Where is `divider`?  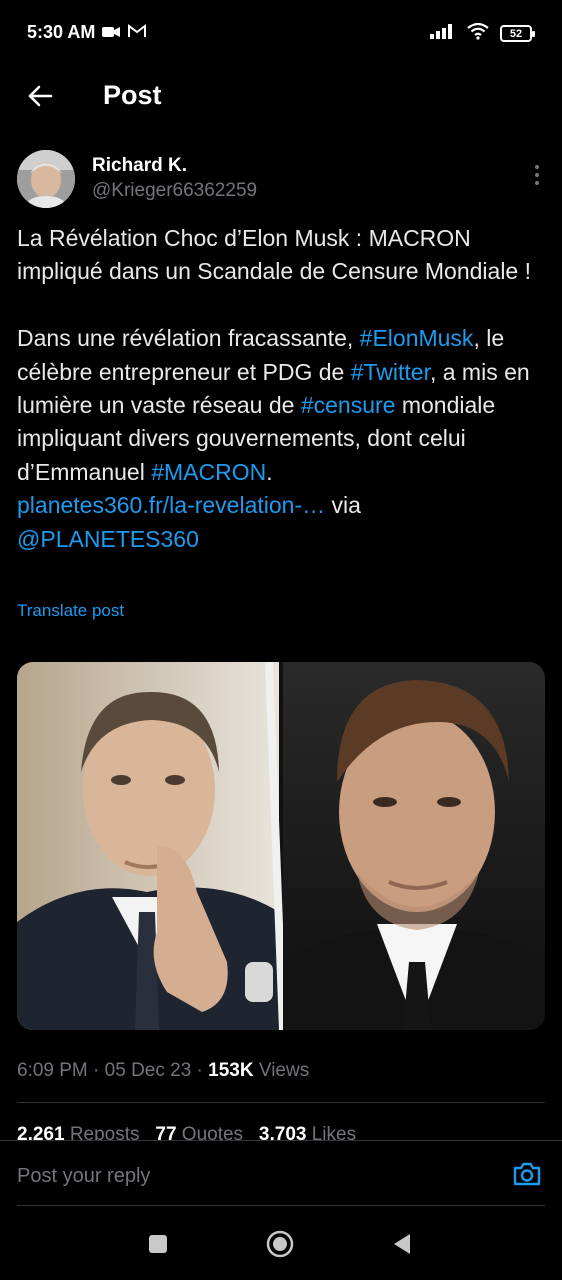
divider is located at coordinates (281, 1102).